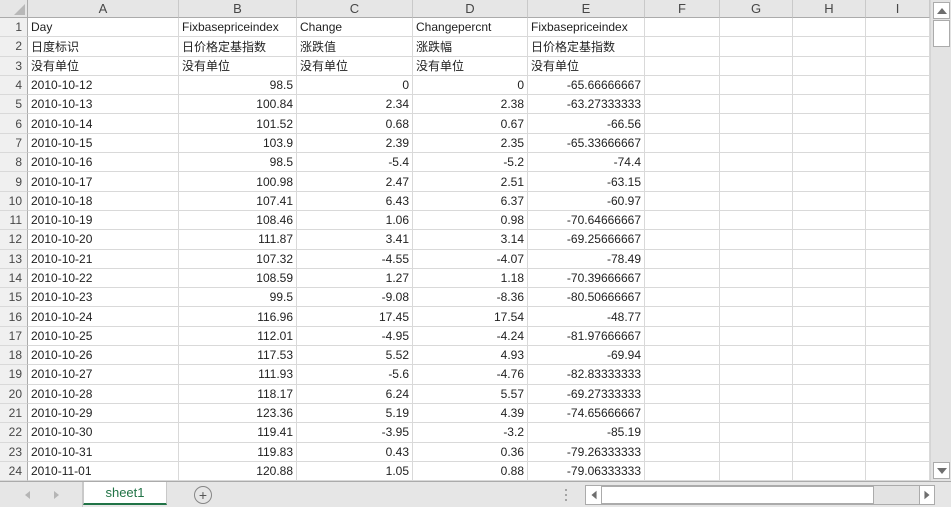 The width and height of the screenshot is (951, 507). Describe the element at coordinates (829, 163) in the screenshot. I see `cell-H8` at that location.